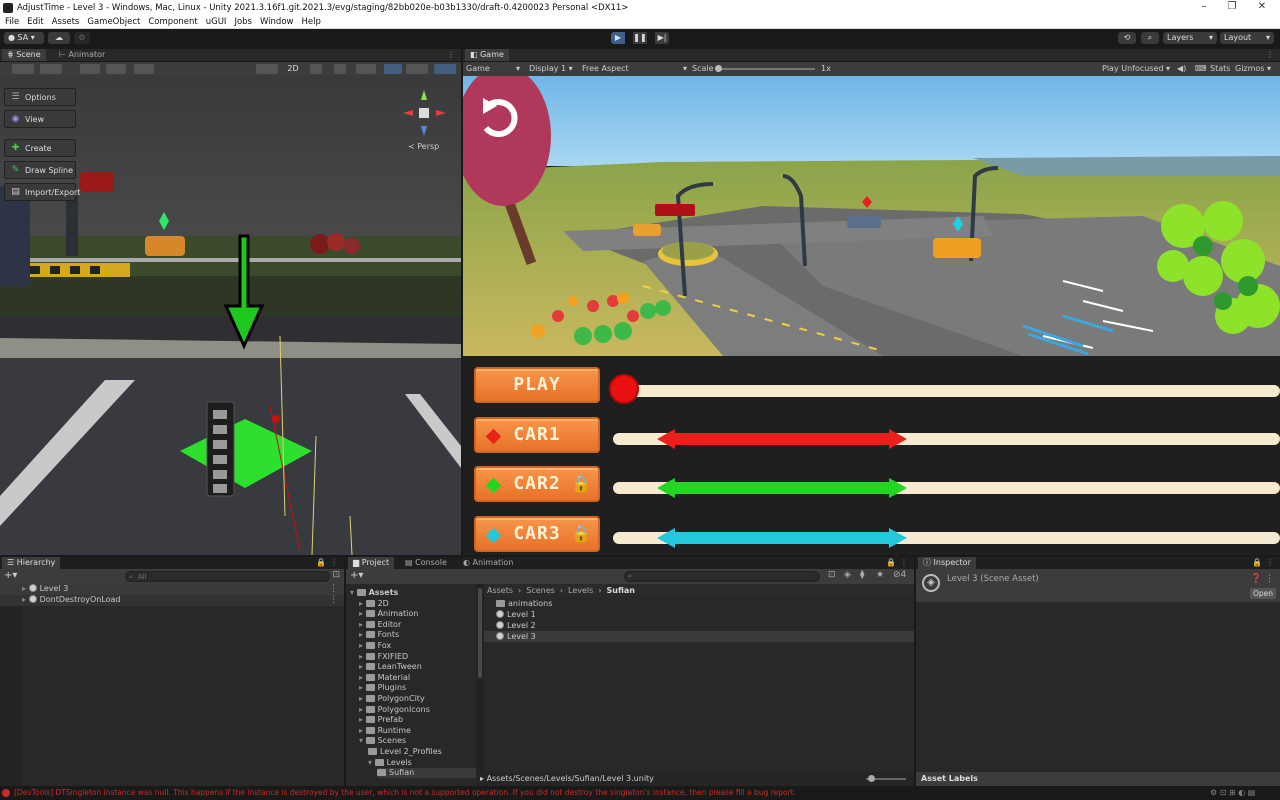 This screenshot has width=1280, height=800. What do you see at coordinates (516, 637) in the screenshot?
I see `file-level3: Level 3` at bounding box center [516, 637].